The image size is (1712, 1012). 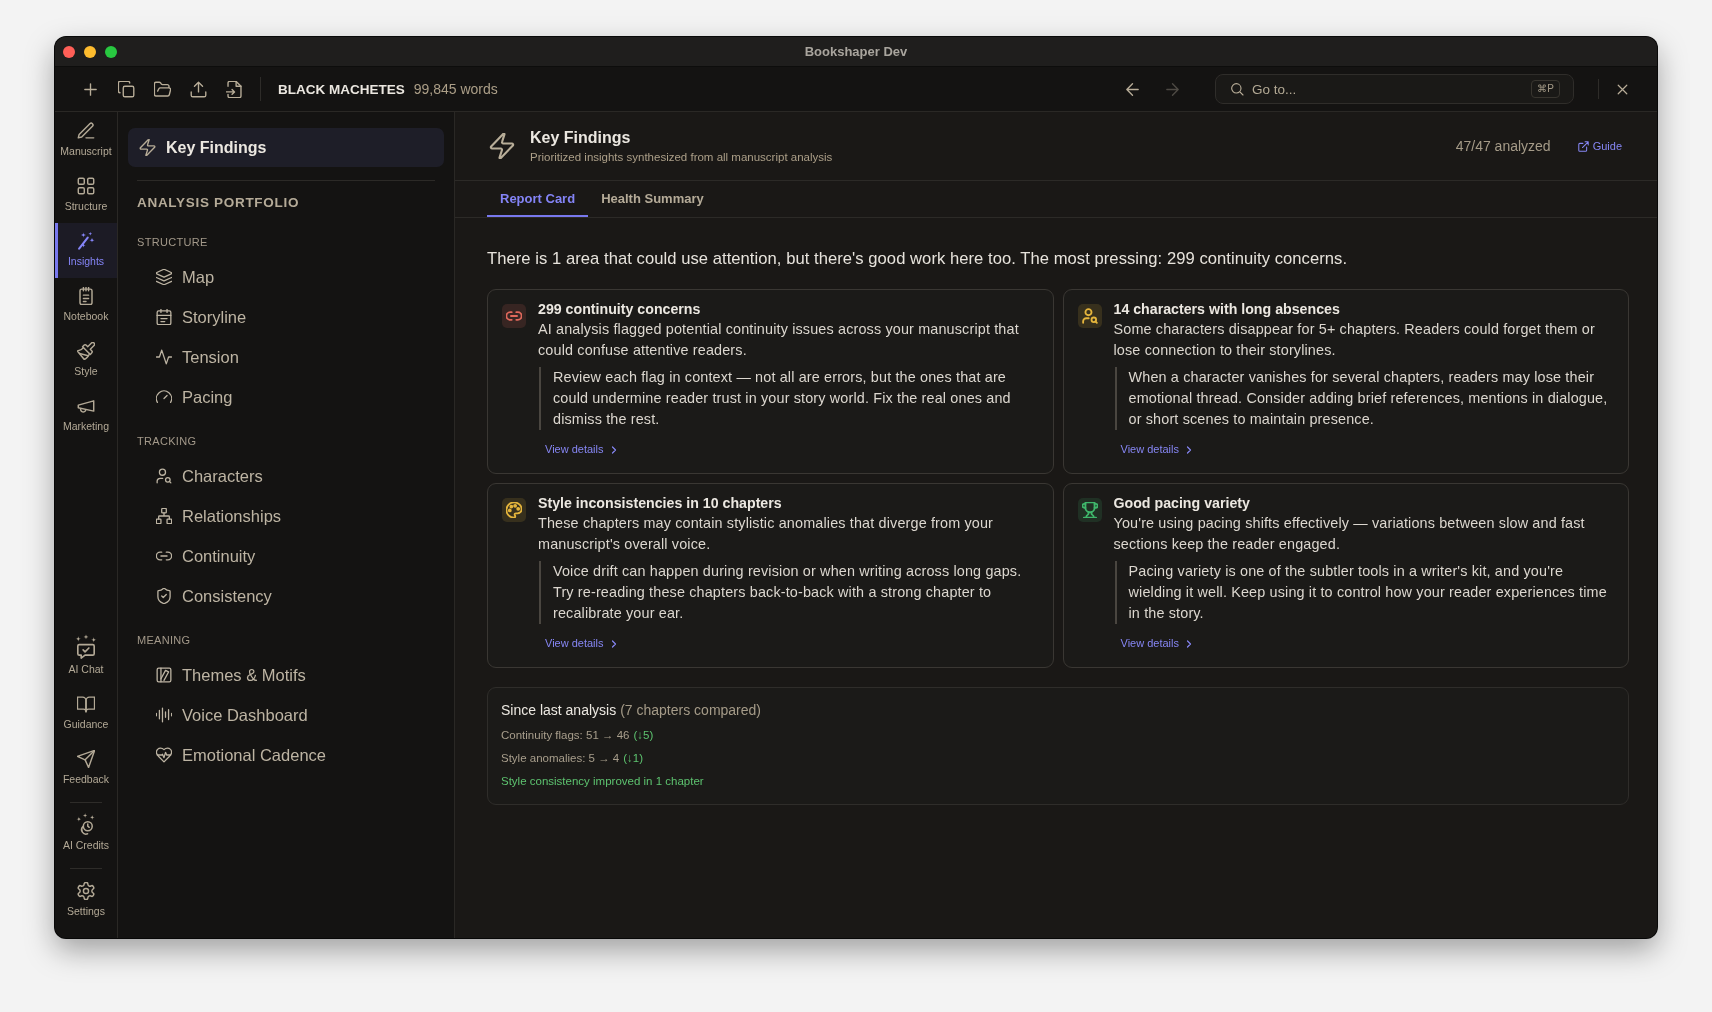 I want to click on sidebar-item: Tension, so click(x=286, y=357).